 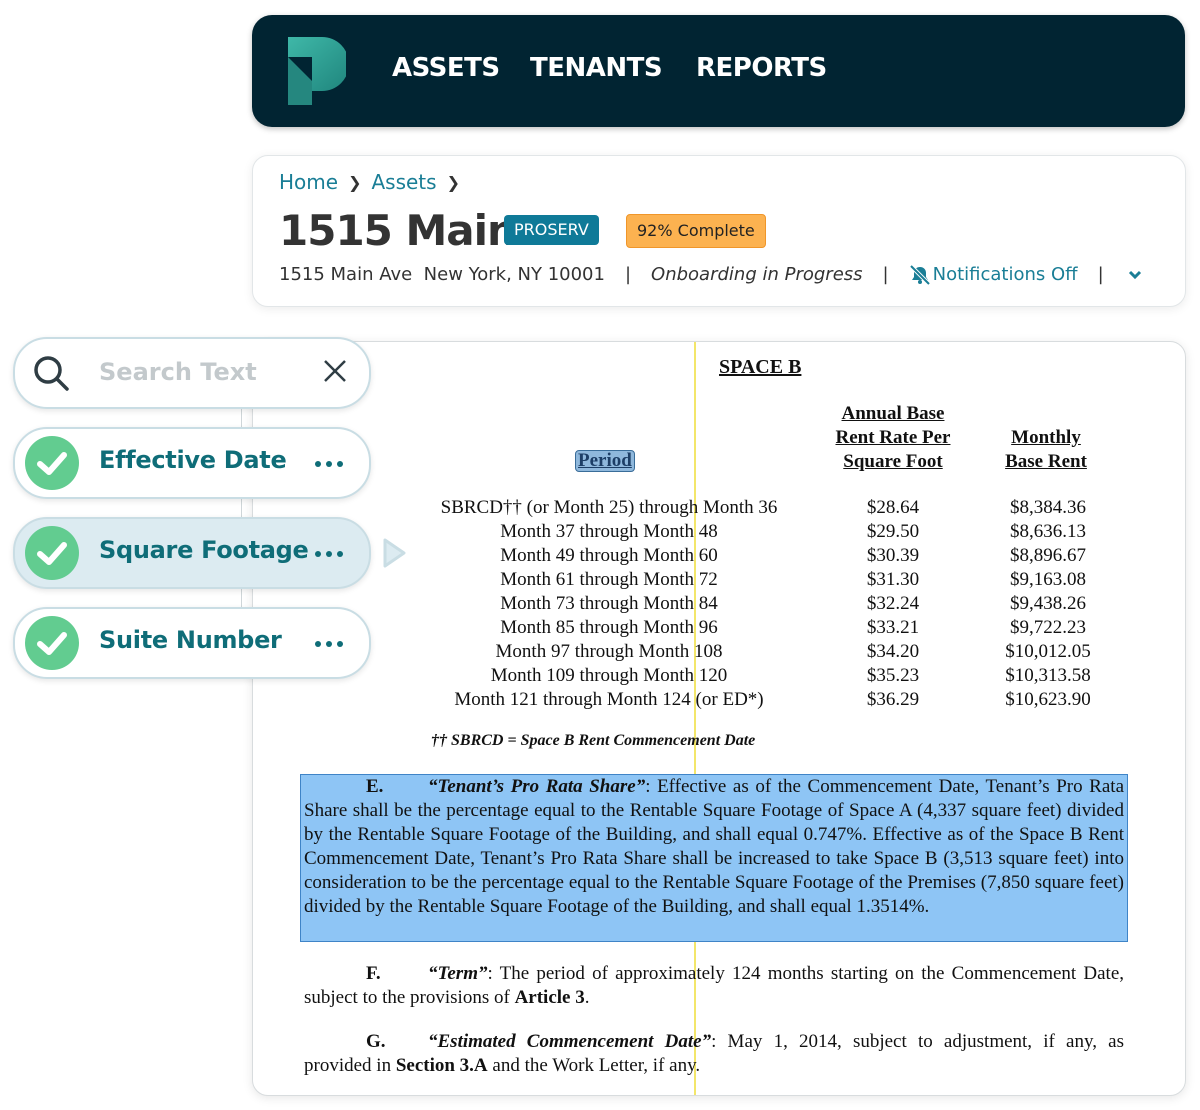 What do you see at coordinates (609, 675) in the screenshot?
I see `table-cell-period: Month 109 through Month 120` at bounding box center [609, 675].